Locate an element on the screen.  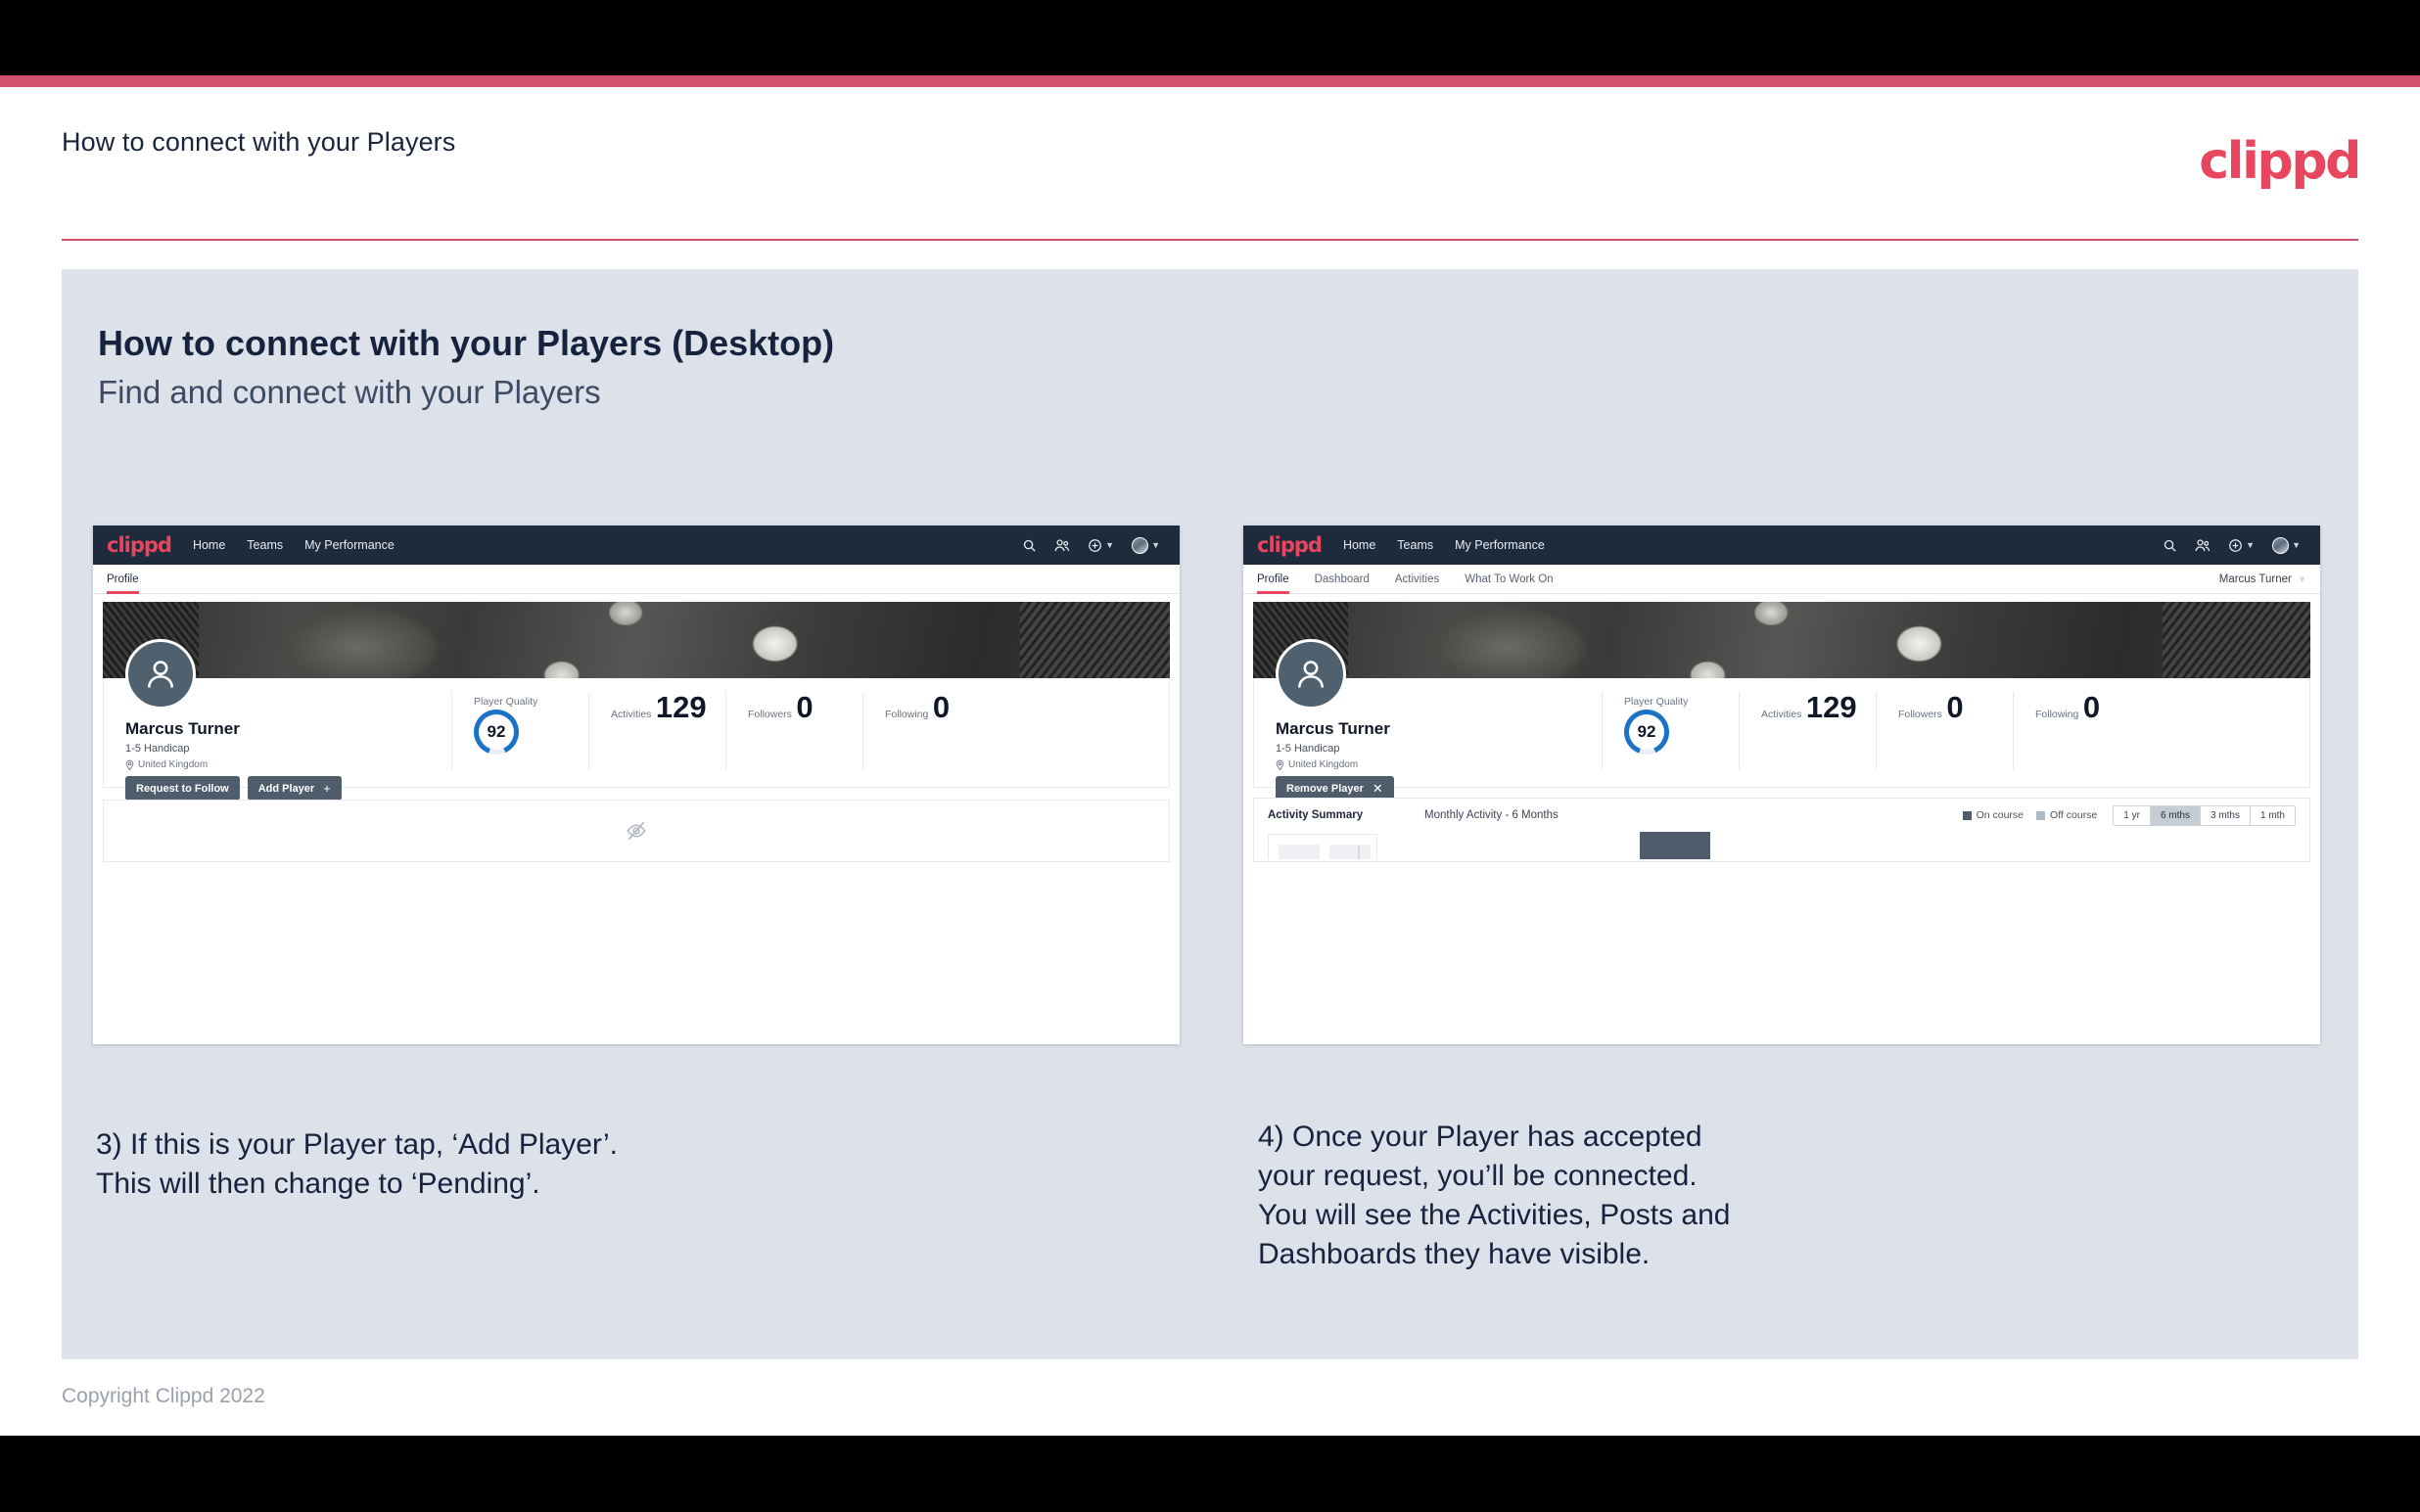
close-icon: ✕ is located at coordinates (1377, 788).